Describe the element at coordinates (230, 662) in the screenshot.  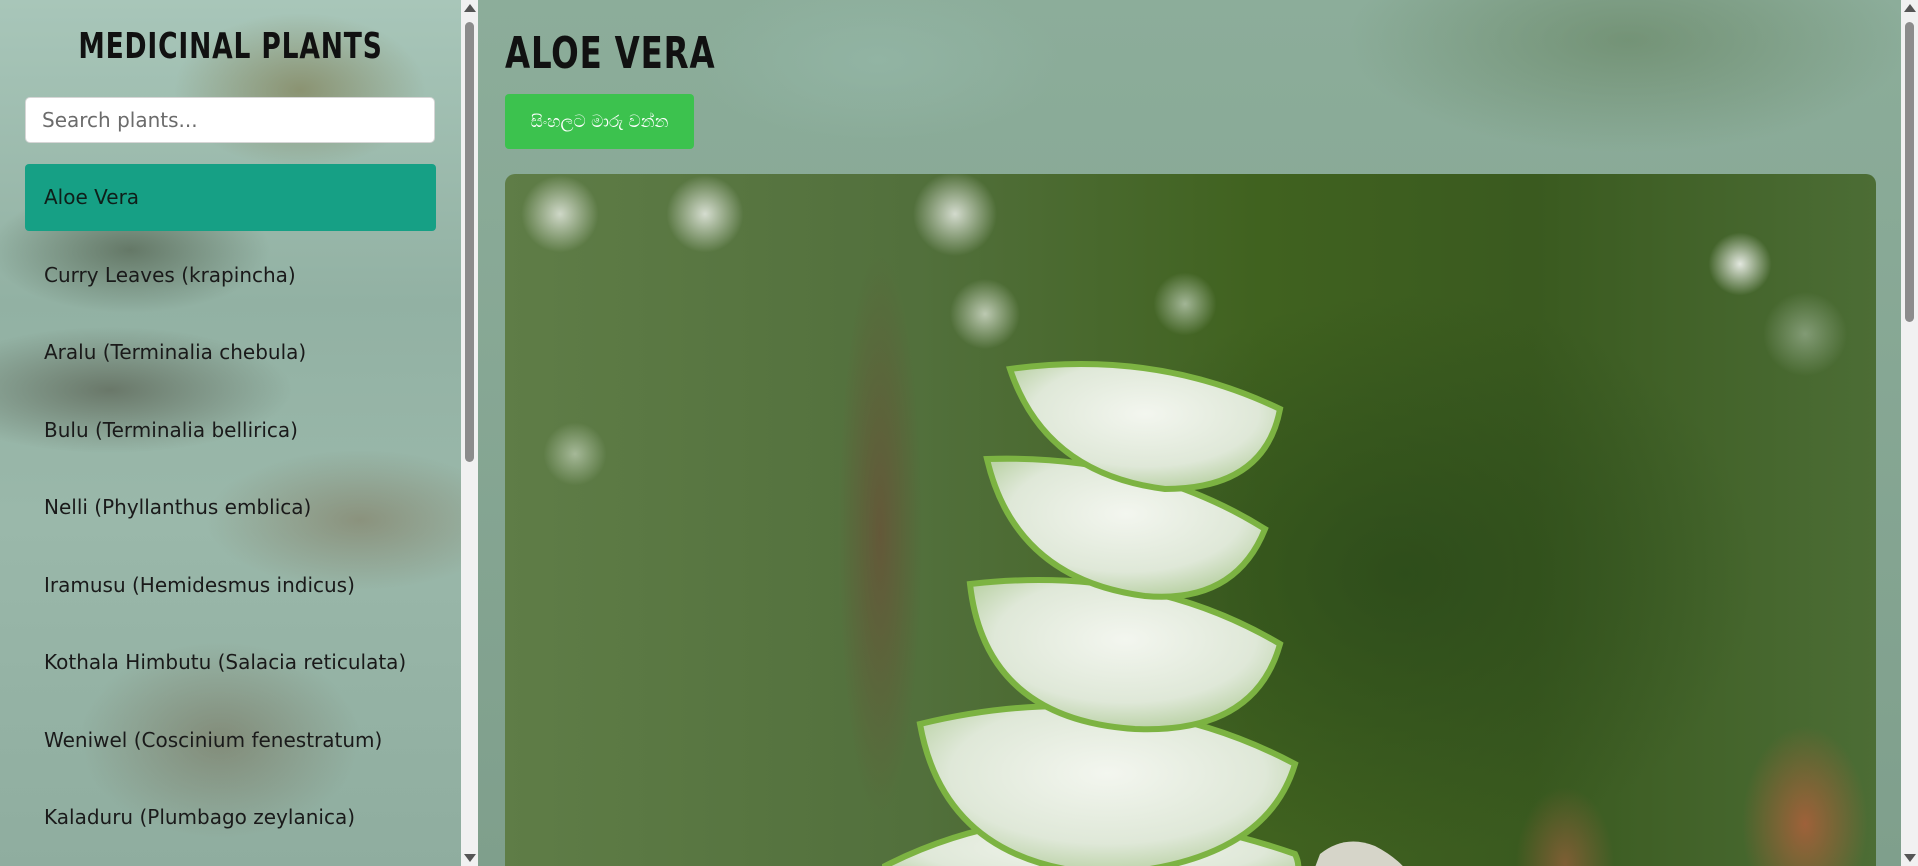
I see `sidebar-item-kothala-himbutu: Kothala Himbutu (Salacia reticulata)` at that location.